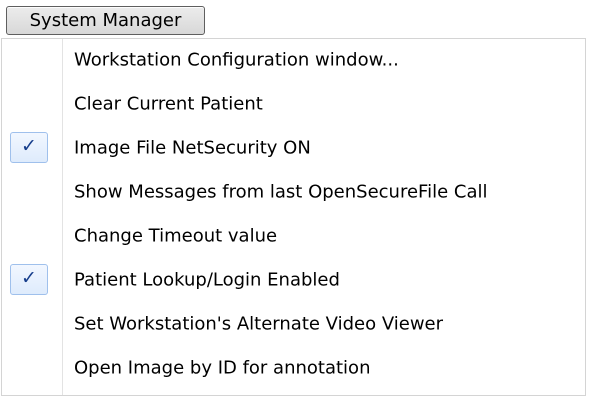 This screenshot has width=603, height=404. Describe the element at coordinates (207, 279) in the screenshot. I see `menu-item-label: Patient Lookup/Login Enabled` at that location.